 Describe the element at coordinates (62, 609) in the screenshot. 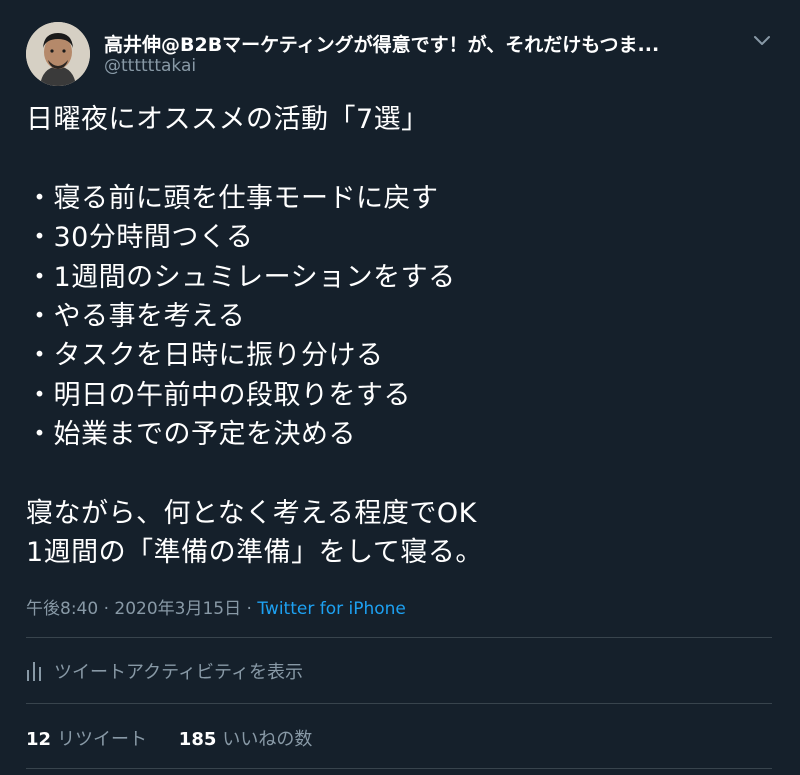

I see `tweet-time: 午後8:40` at that location.